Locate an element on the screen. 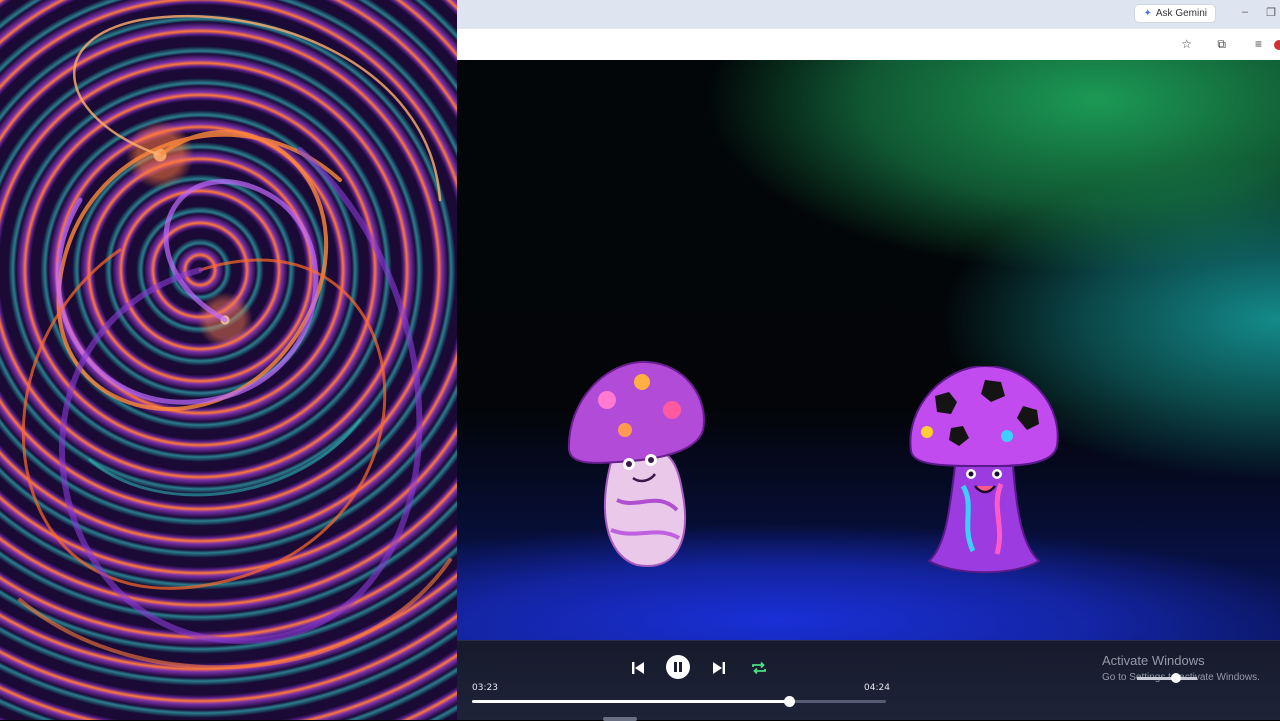 This screenshot has width=1280, height=721. repeat-button is located at coordinates (759, 668).